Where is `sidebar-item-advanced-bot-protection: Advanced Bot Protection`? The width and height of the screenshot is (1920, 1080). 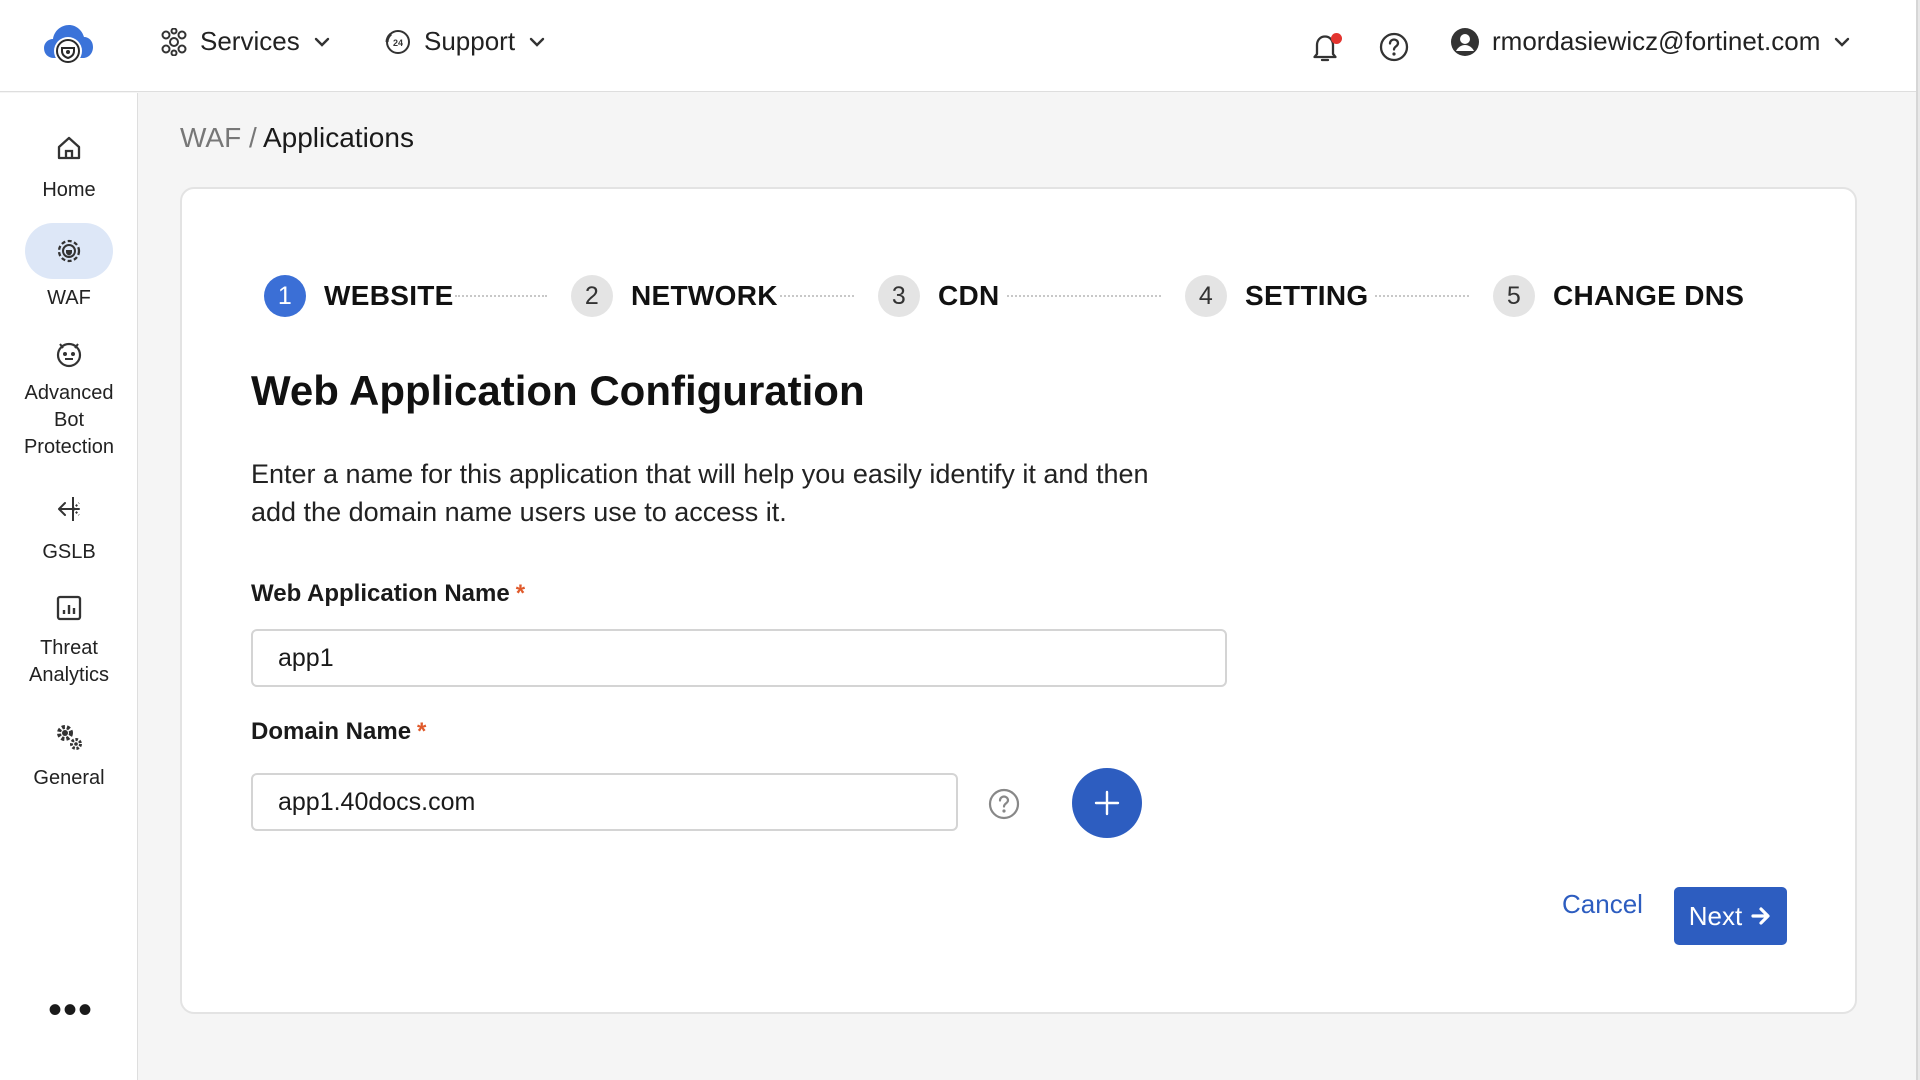
sidebar-item-advanced-bot-protection: Advanced Bot Protection is located at coordinates (69, 399).